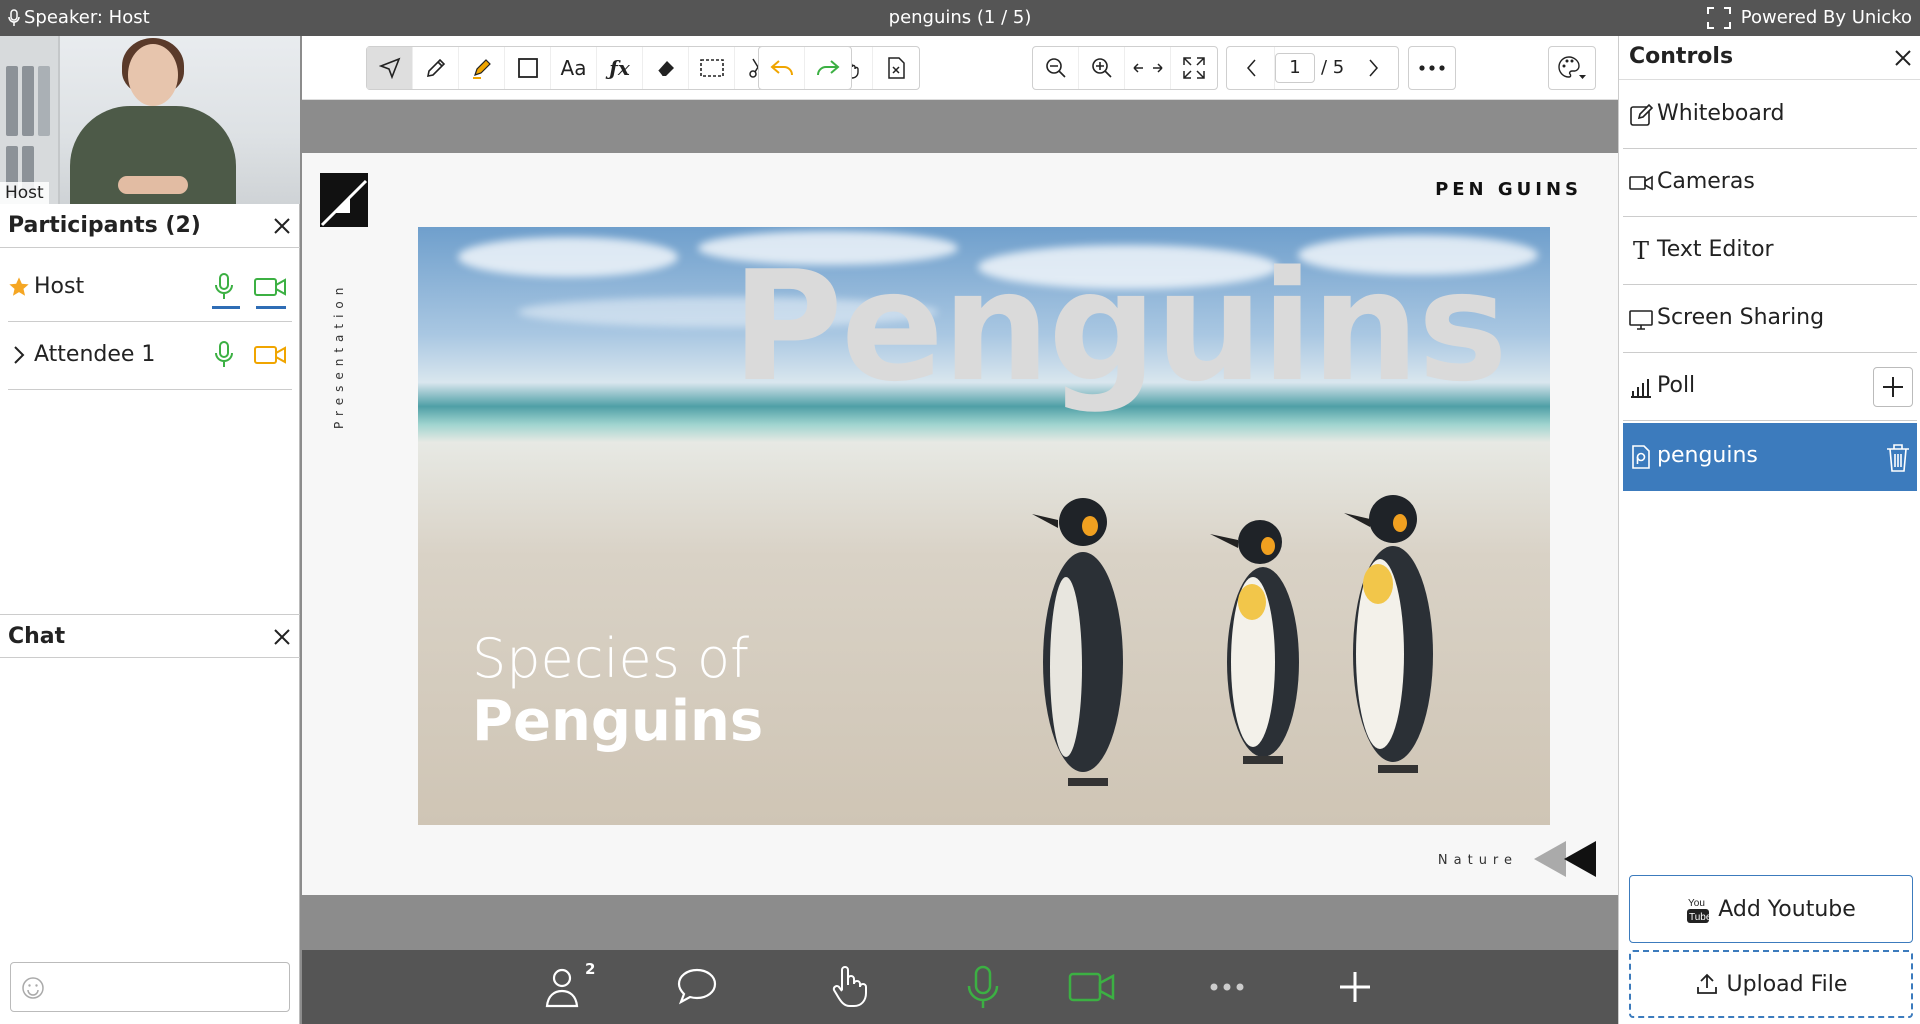 The image size is (1920, 1024). What do you see at coordinates (33, 988) in the screenshot?
I see `emoji-icon` at bounding box center [33, 988].